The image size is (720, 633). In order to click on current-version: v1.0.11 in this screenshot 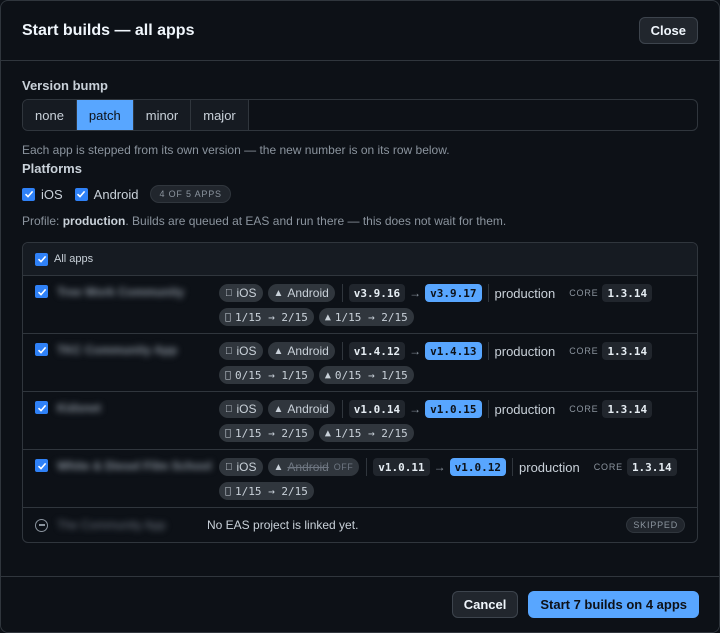, I will do `click(401, 467)`.